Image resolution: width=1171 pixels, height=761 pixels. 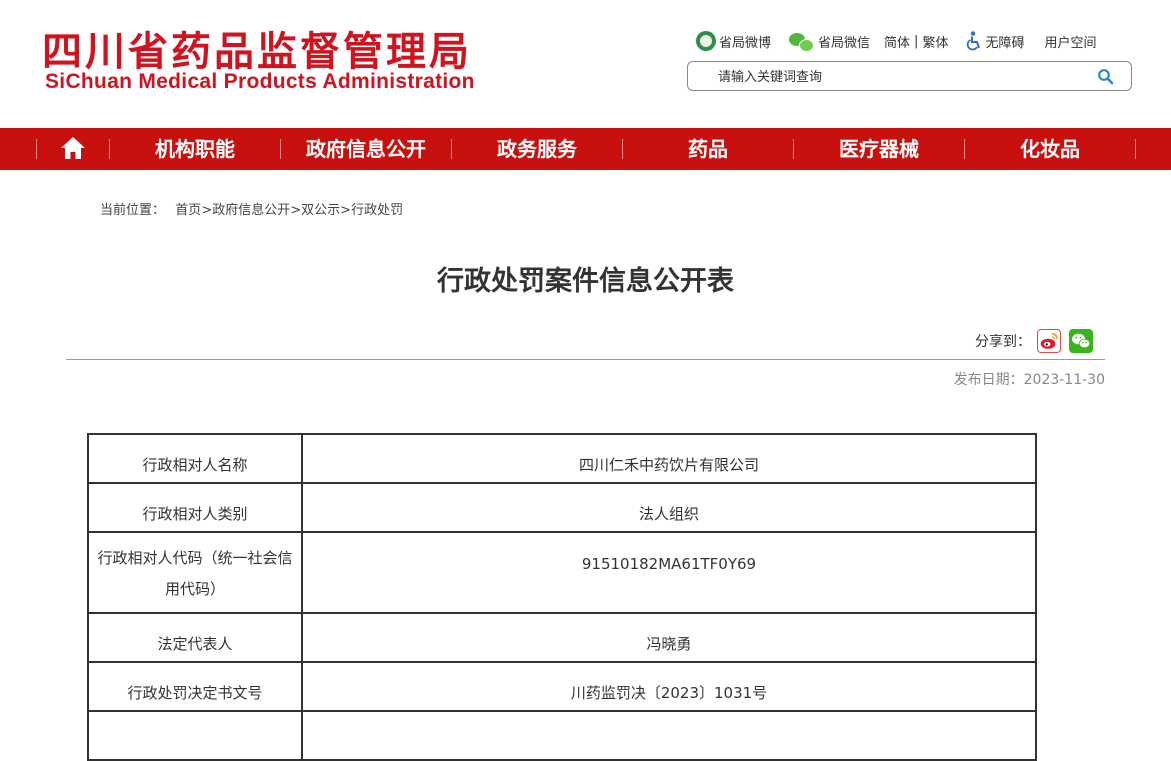 What do you see at coordinates (195, 458) in the screenshot?
I see `table-key-cell: 行政相对人名称` at bounding box center [195, 458].